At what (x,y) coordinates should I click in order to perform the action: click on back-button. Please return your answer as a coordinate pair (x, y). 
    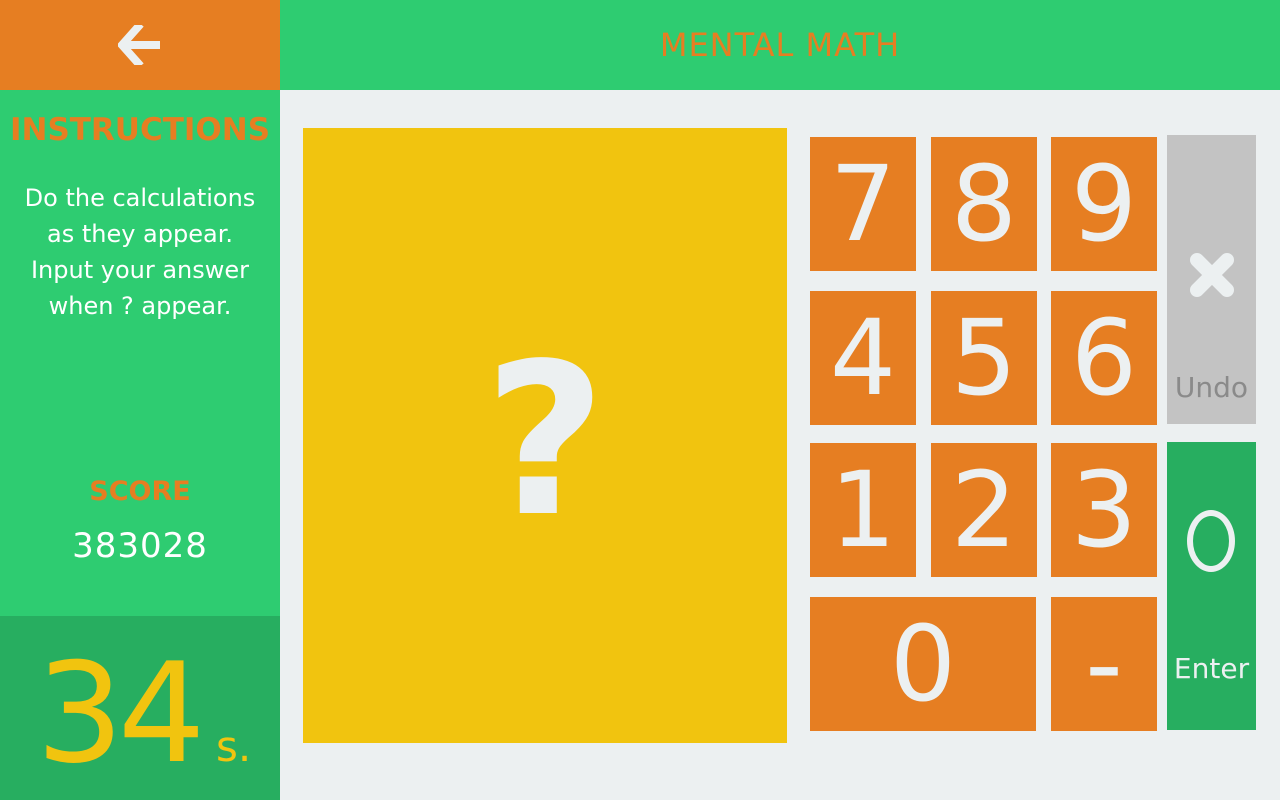
    Looking at the image, I should click on (140, 45).